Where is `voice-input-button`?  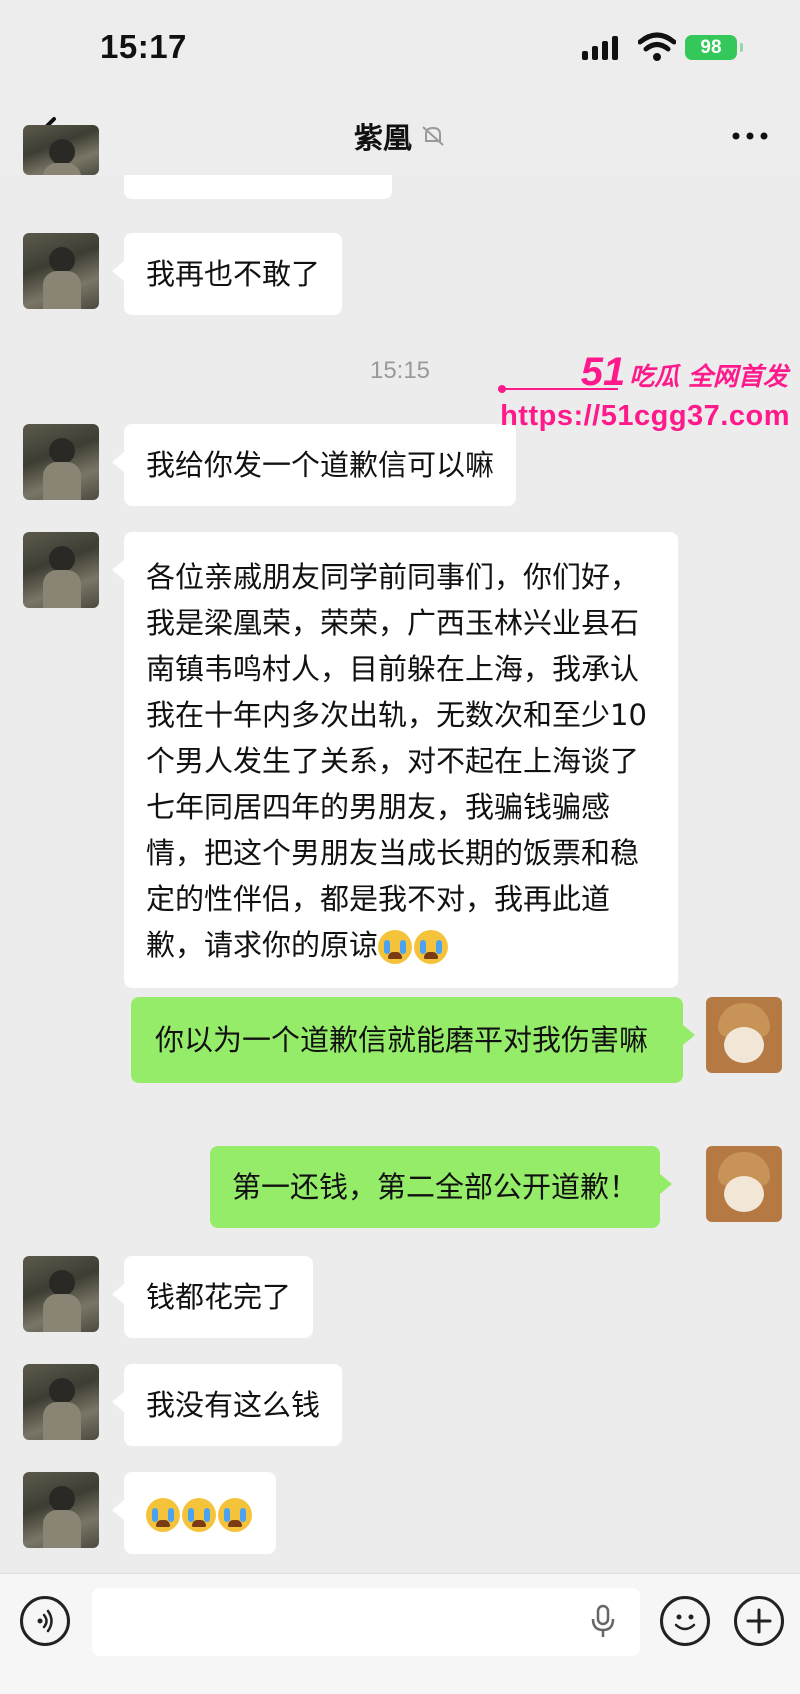
voice-input-button is located at coordinates (45, 1621).